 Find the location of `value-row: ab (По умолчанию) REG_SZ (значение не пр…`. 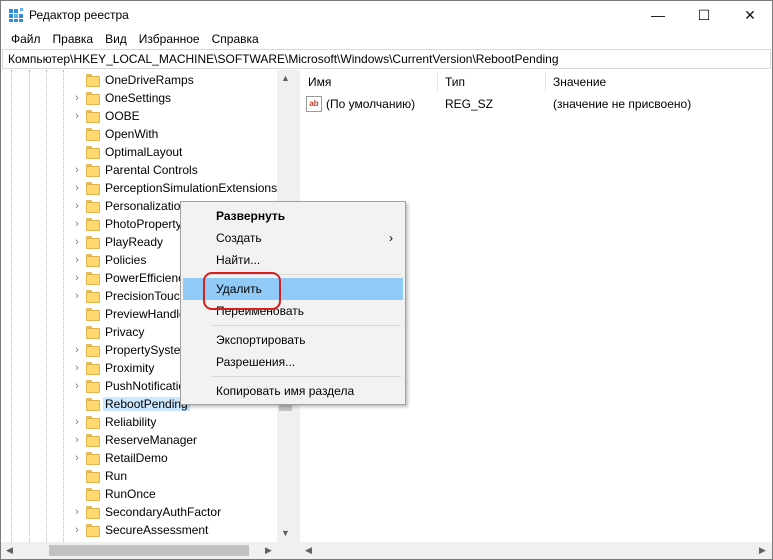

value-row: ab (По умолчанию) REG_SZ (значение не пр… is located at coordinates (535, 104).